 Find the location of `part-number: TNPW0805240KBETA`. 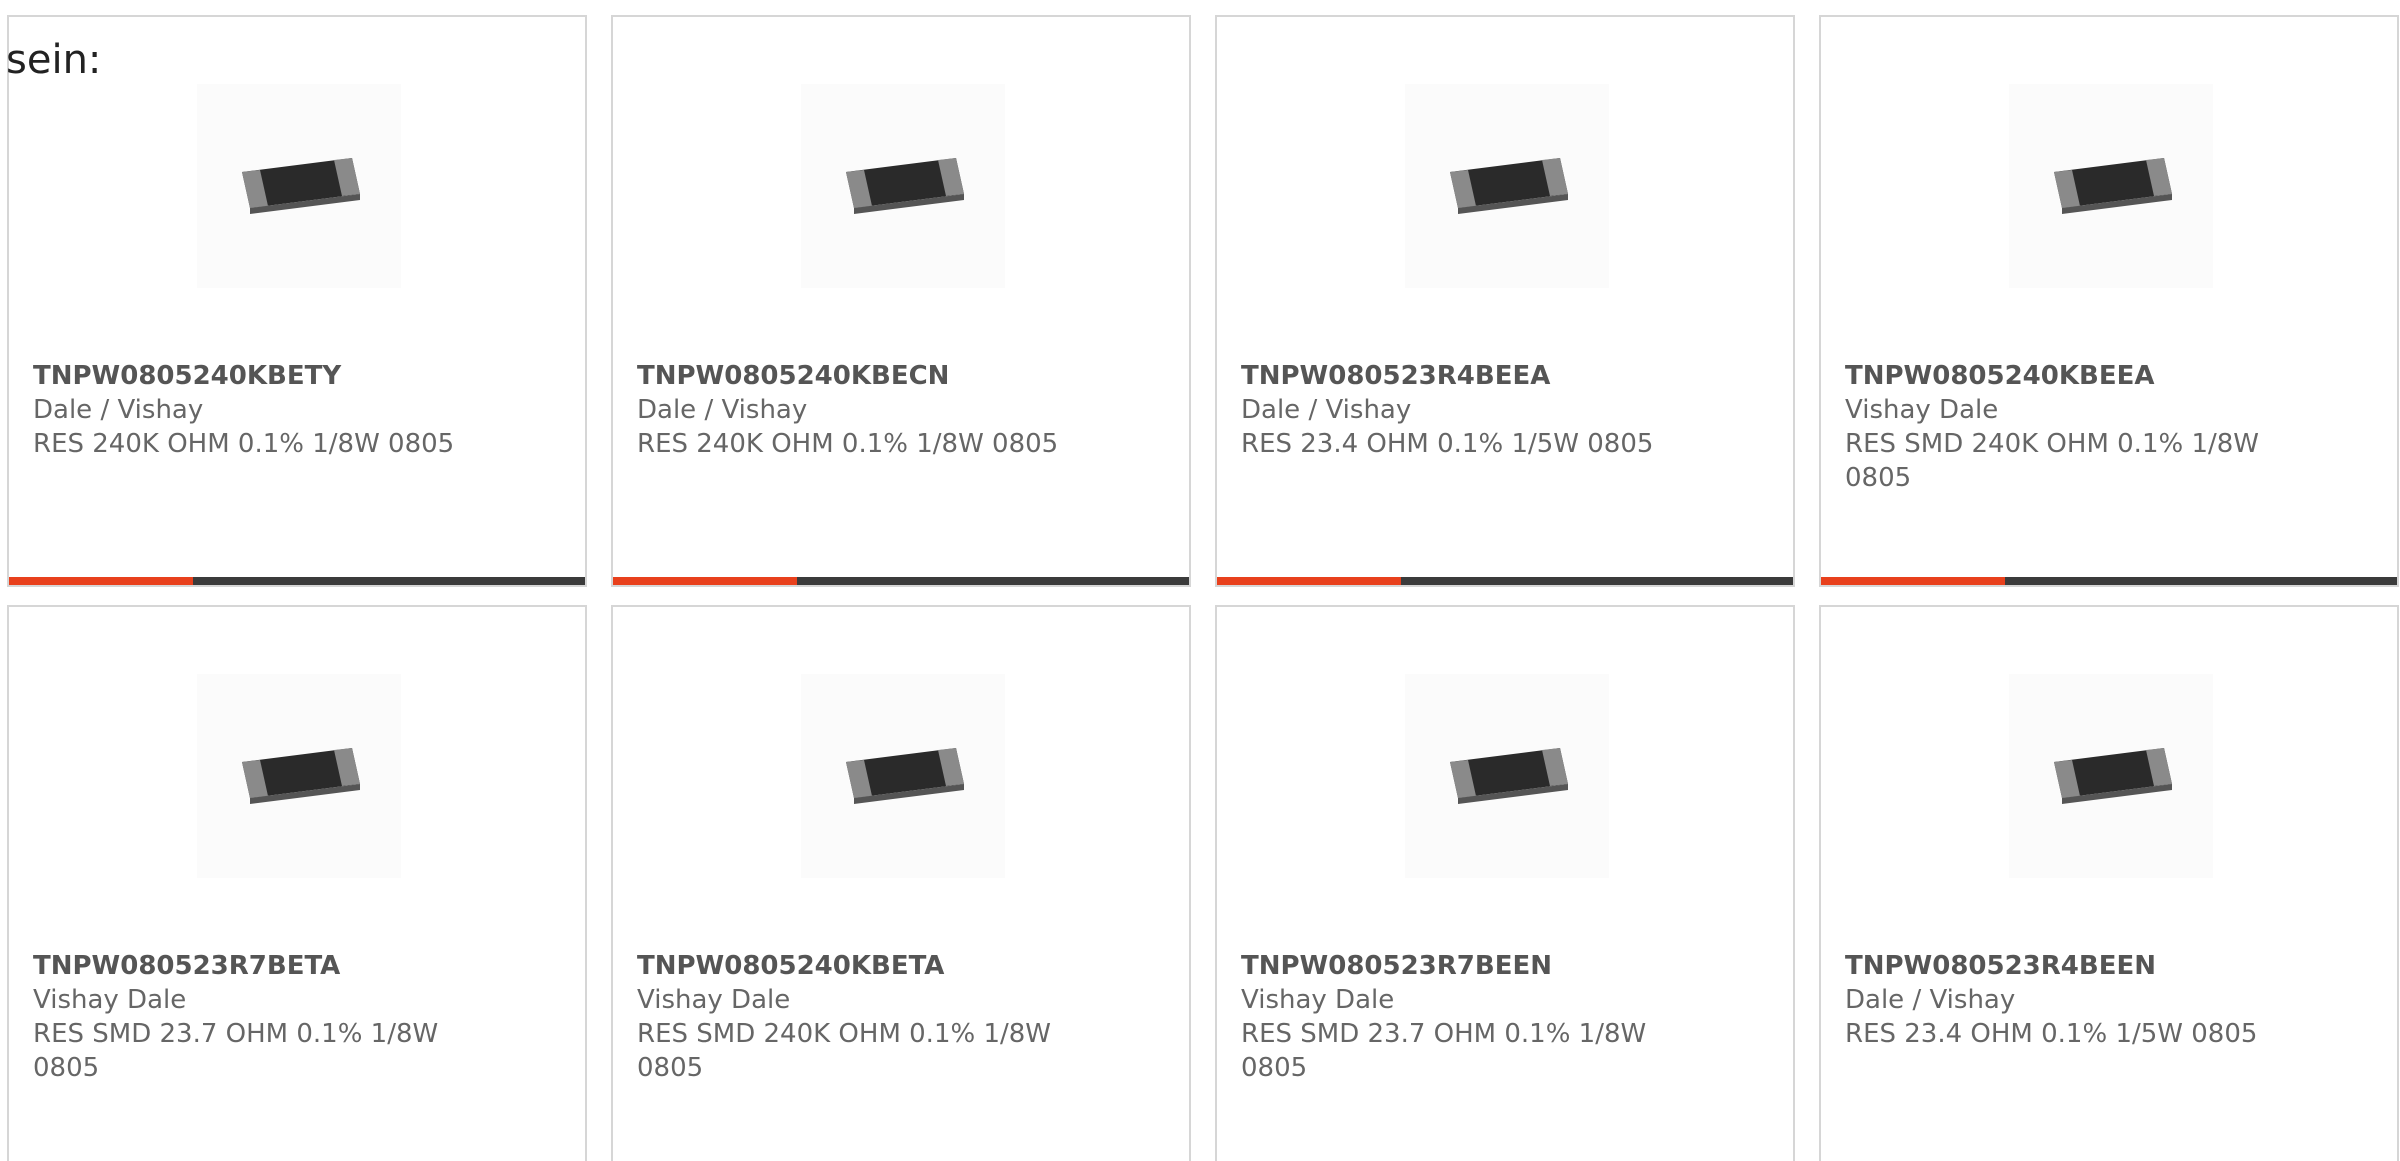

part-number: TNPW0805240KBETA is located at coordinates (872, 966).